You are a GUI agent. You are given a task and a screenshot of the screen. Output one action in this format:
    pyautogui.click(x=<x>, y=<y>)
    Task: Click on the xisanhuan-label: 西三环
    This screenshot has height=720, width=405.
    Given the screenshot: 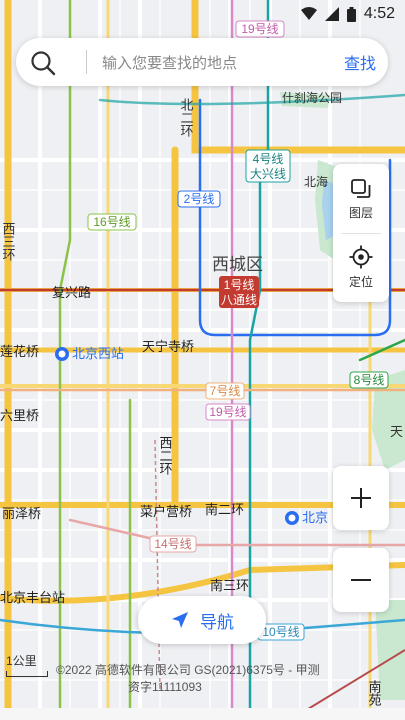 What is the action you would take?
    pyautogui.click(x=8, y=241)
    